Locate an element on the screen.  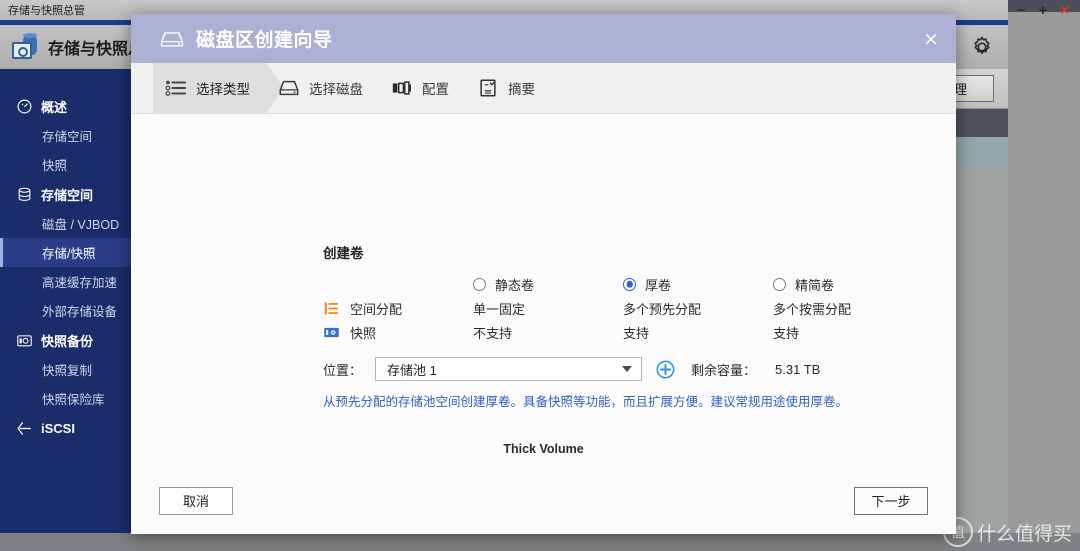
attribute-row-allocation: 空间分配 单一固定 多个预先分配 多个按需分配 is located at coordinates (623, 308).